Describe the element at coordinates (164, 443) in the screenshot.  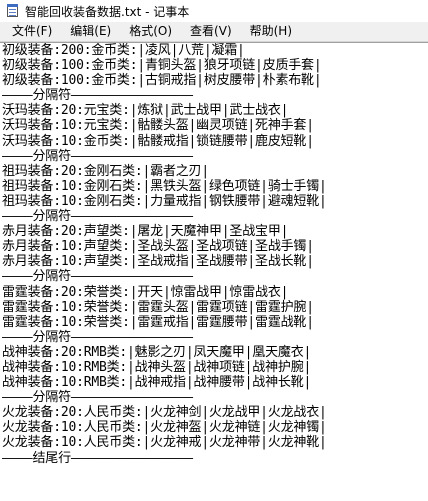
I see `text-line: 火龙装备:10:人民币类:|火龙神戒|火龙神带|火龙神靴|` at that location.